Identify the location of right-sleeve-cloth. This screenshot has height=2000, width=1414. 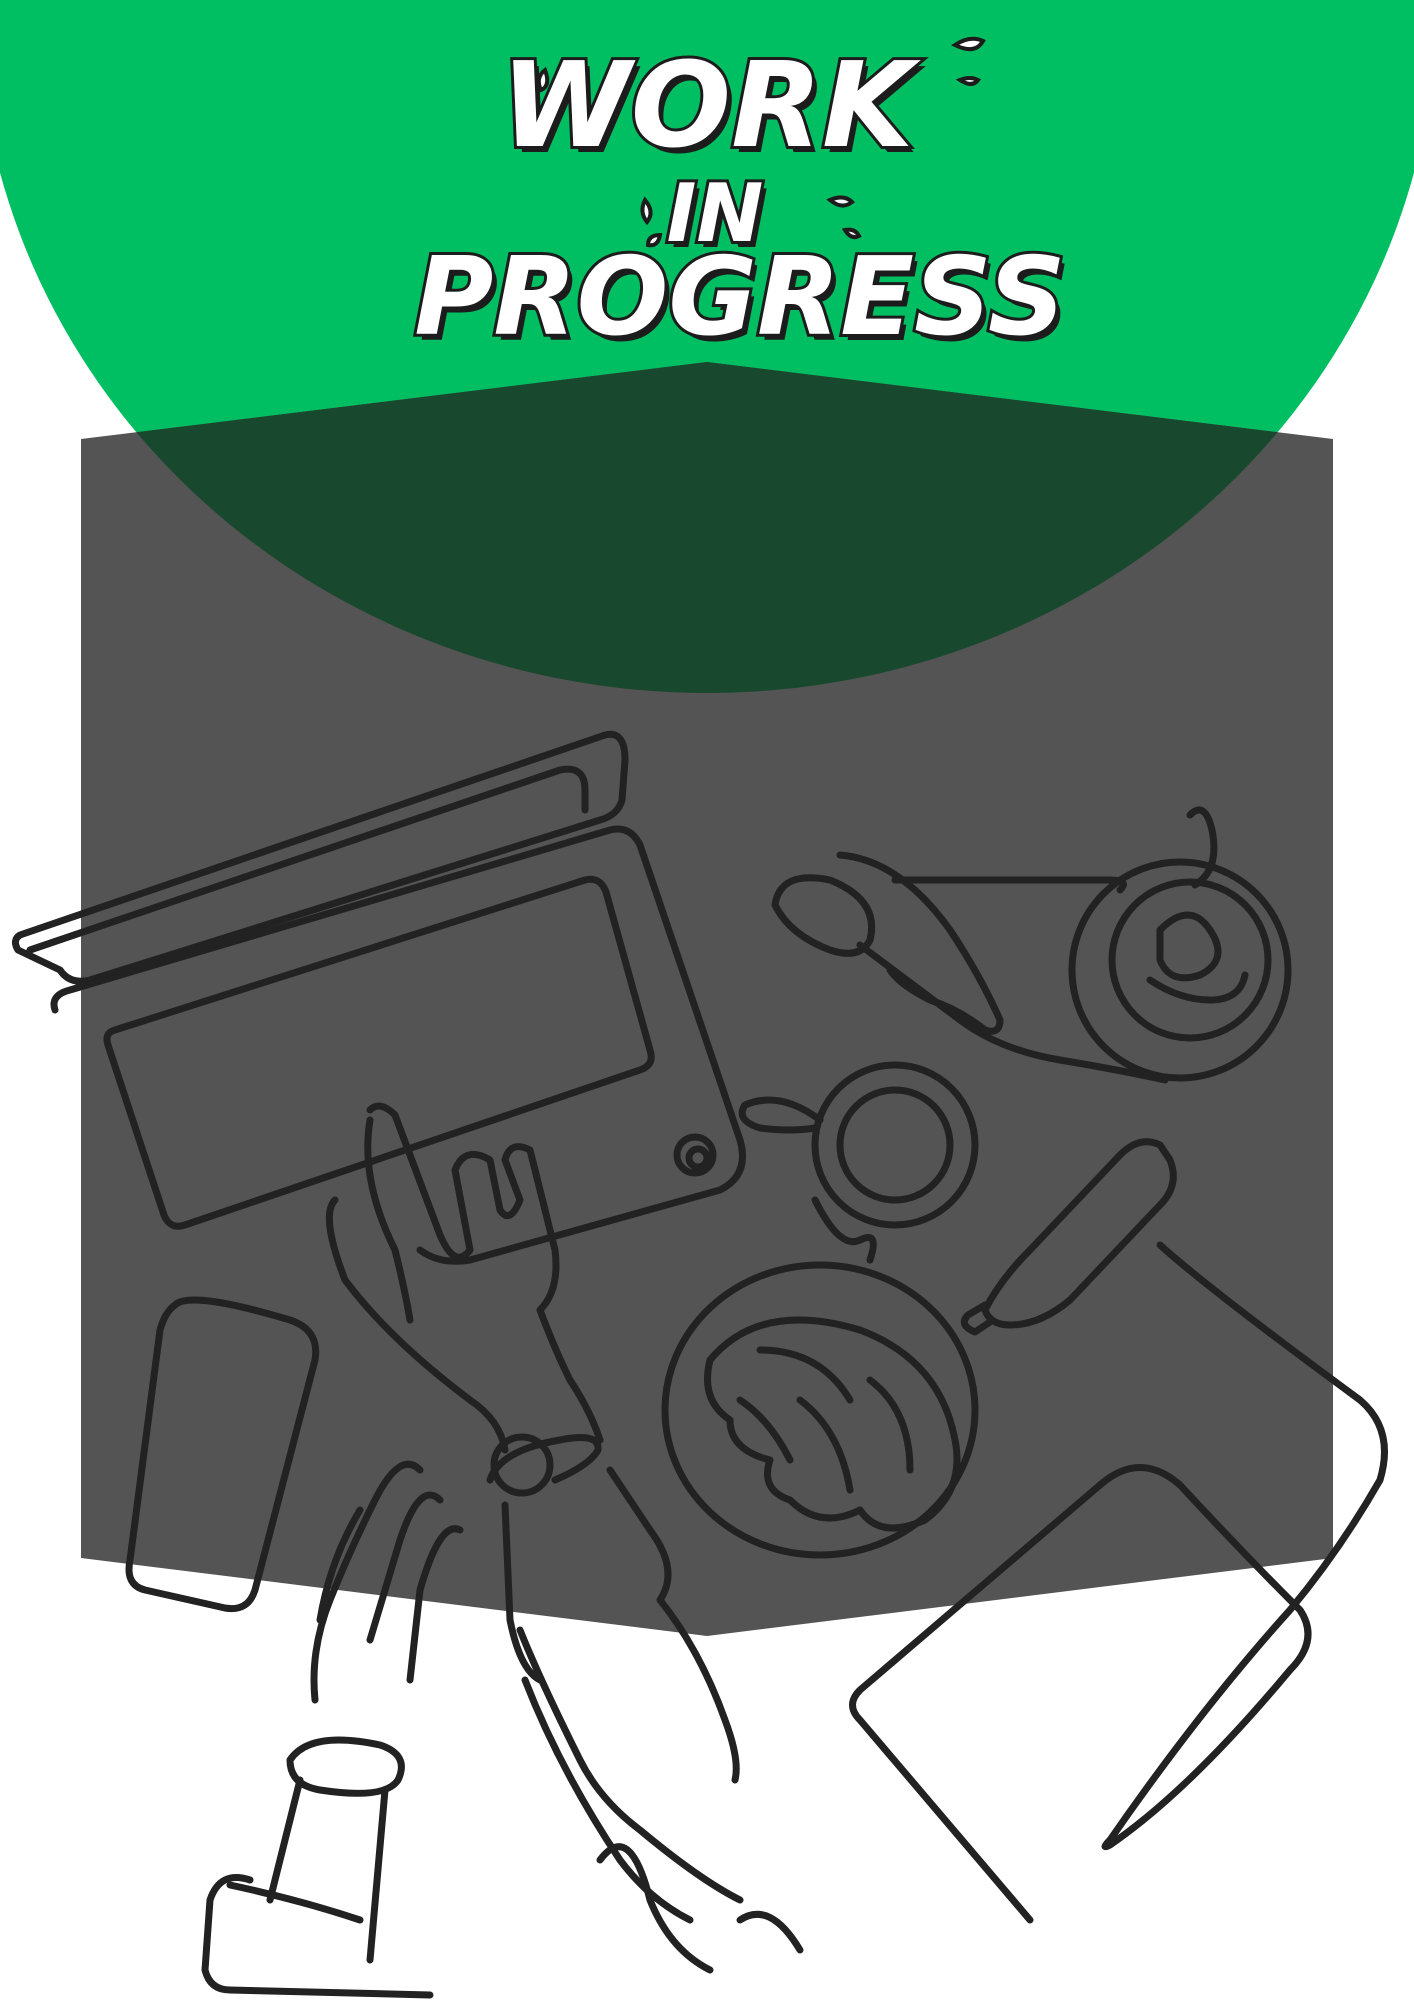
(515, 1908).